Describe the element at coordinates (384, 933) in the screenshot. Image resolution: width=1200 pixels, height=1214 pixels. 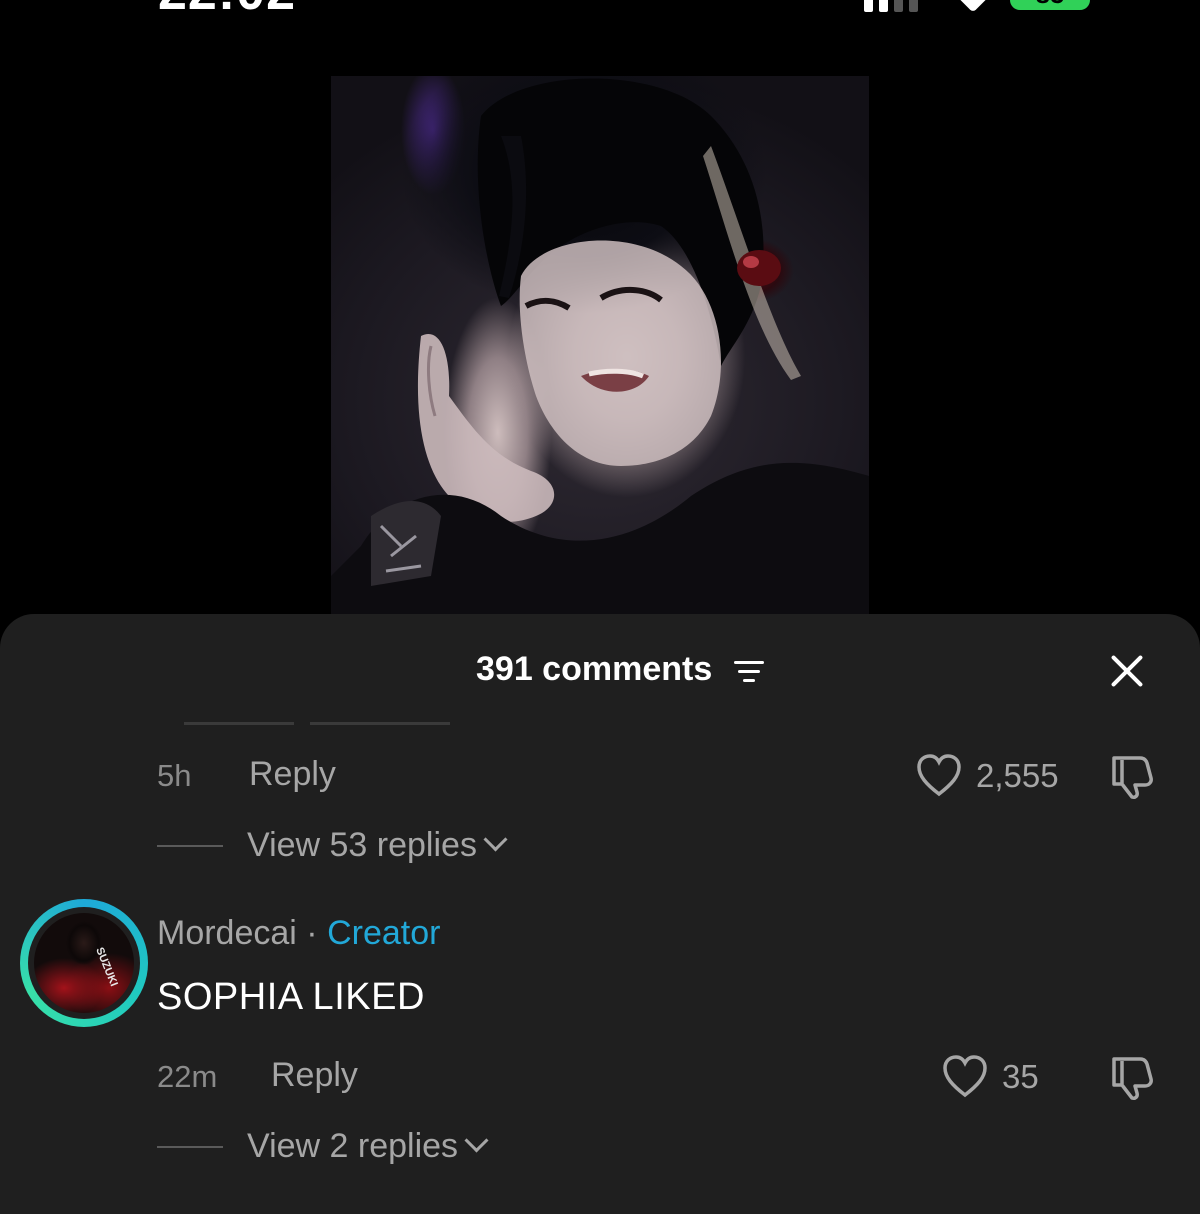
I see `creator-badge: Creator` at that location.